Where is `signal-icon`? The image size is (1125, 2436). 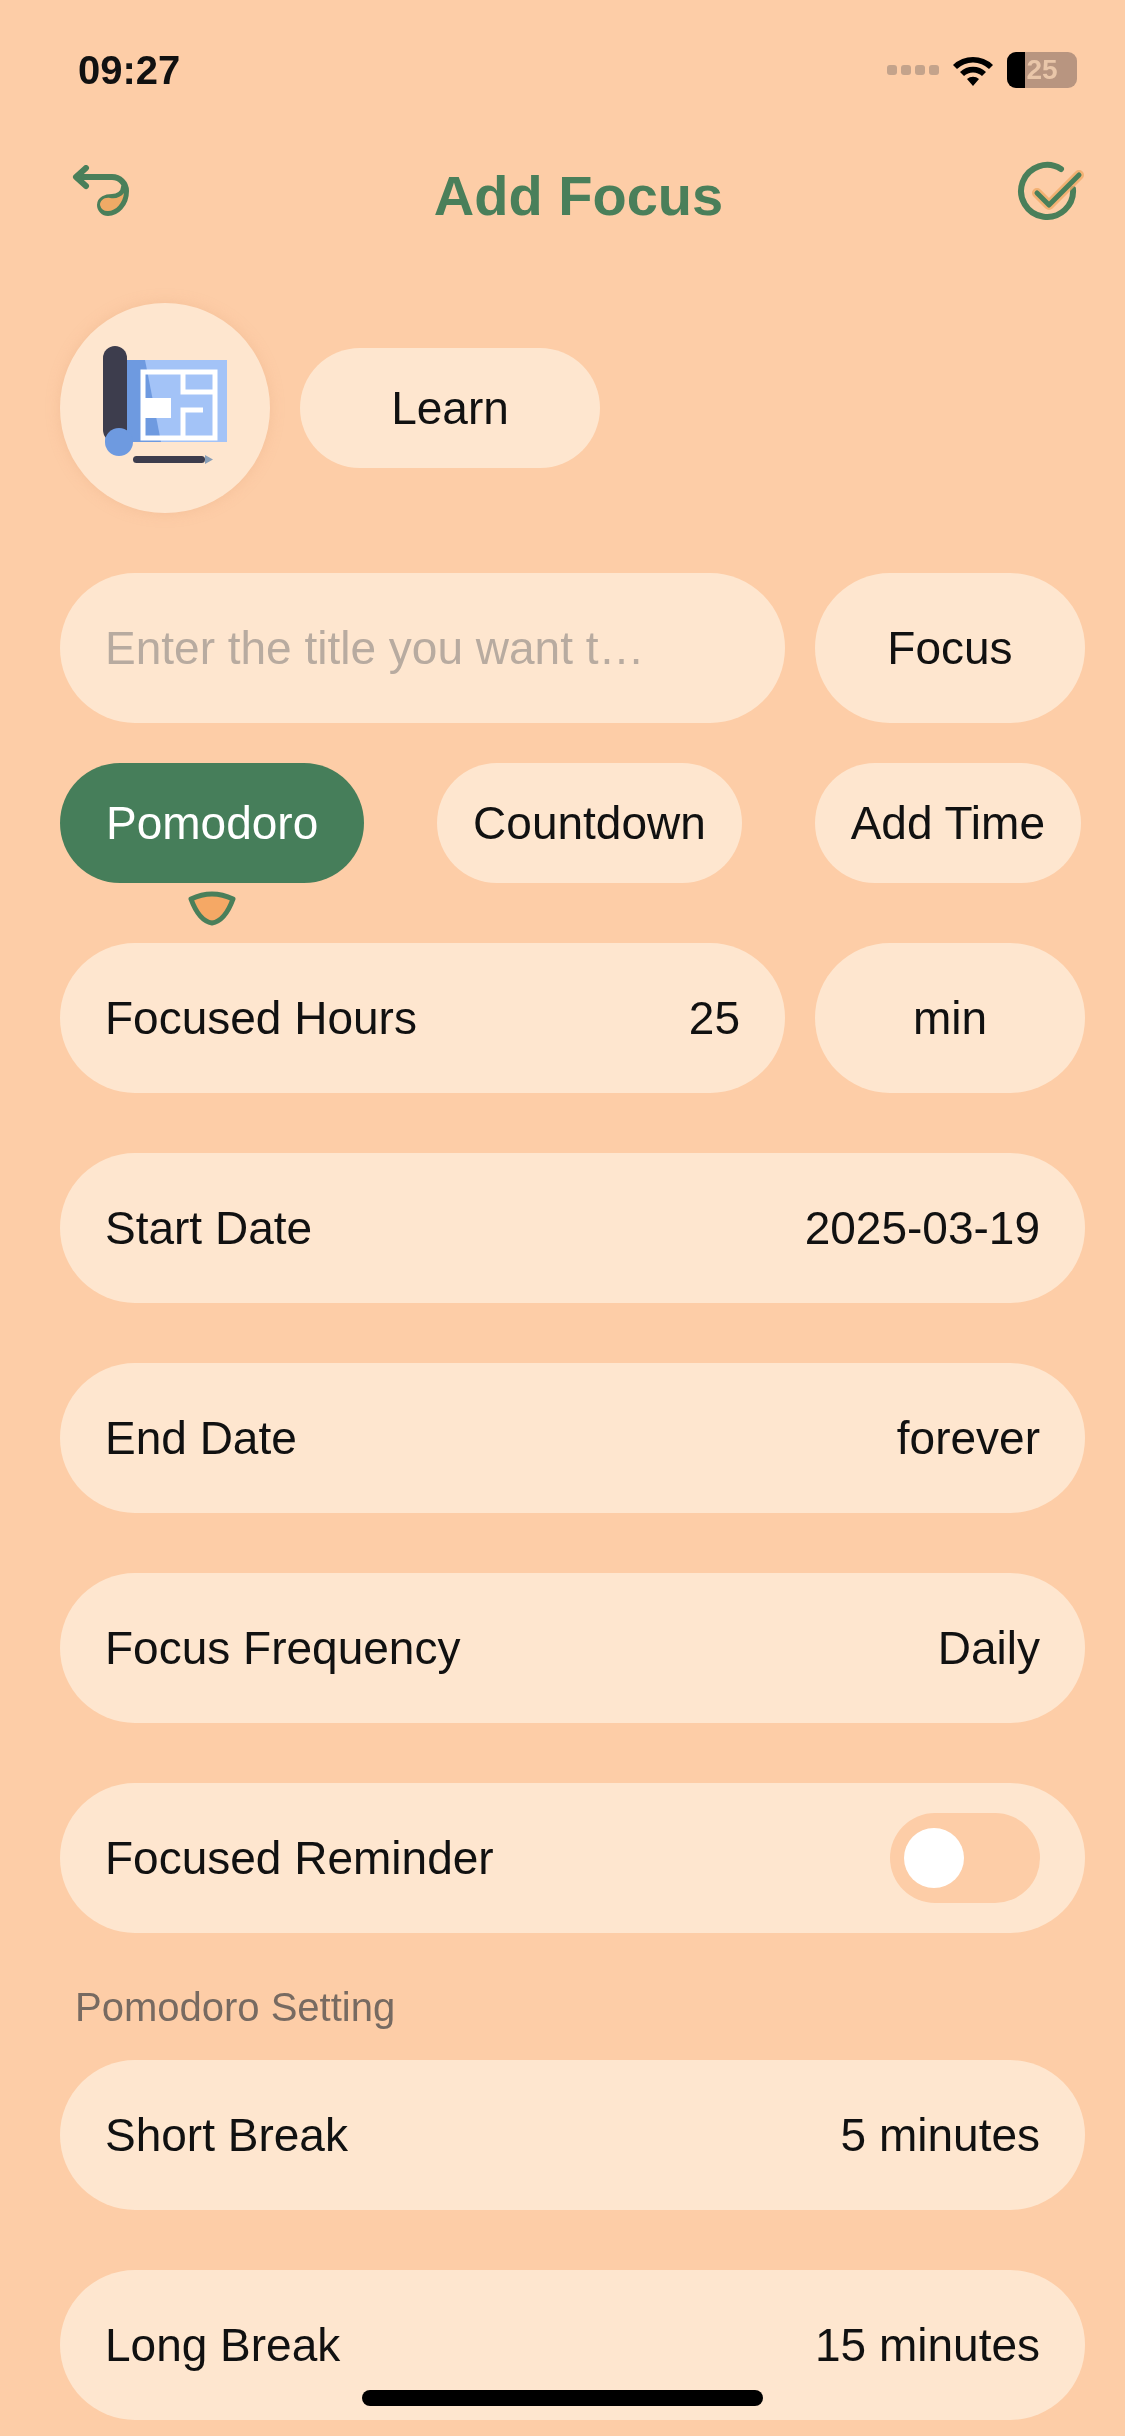 signal-icon is located at coordinates (913, 70).